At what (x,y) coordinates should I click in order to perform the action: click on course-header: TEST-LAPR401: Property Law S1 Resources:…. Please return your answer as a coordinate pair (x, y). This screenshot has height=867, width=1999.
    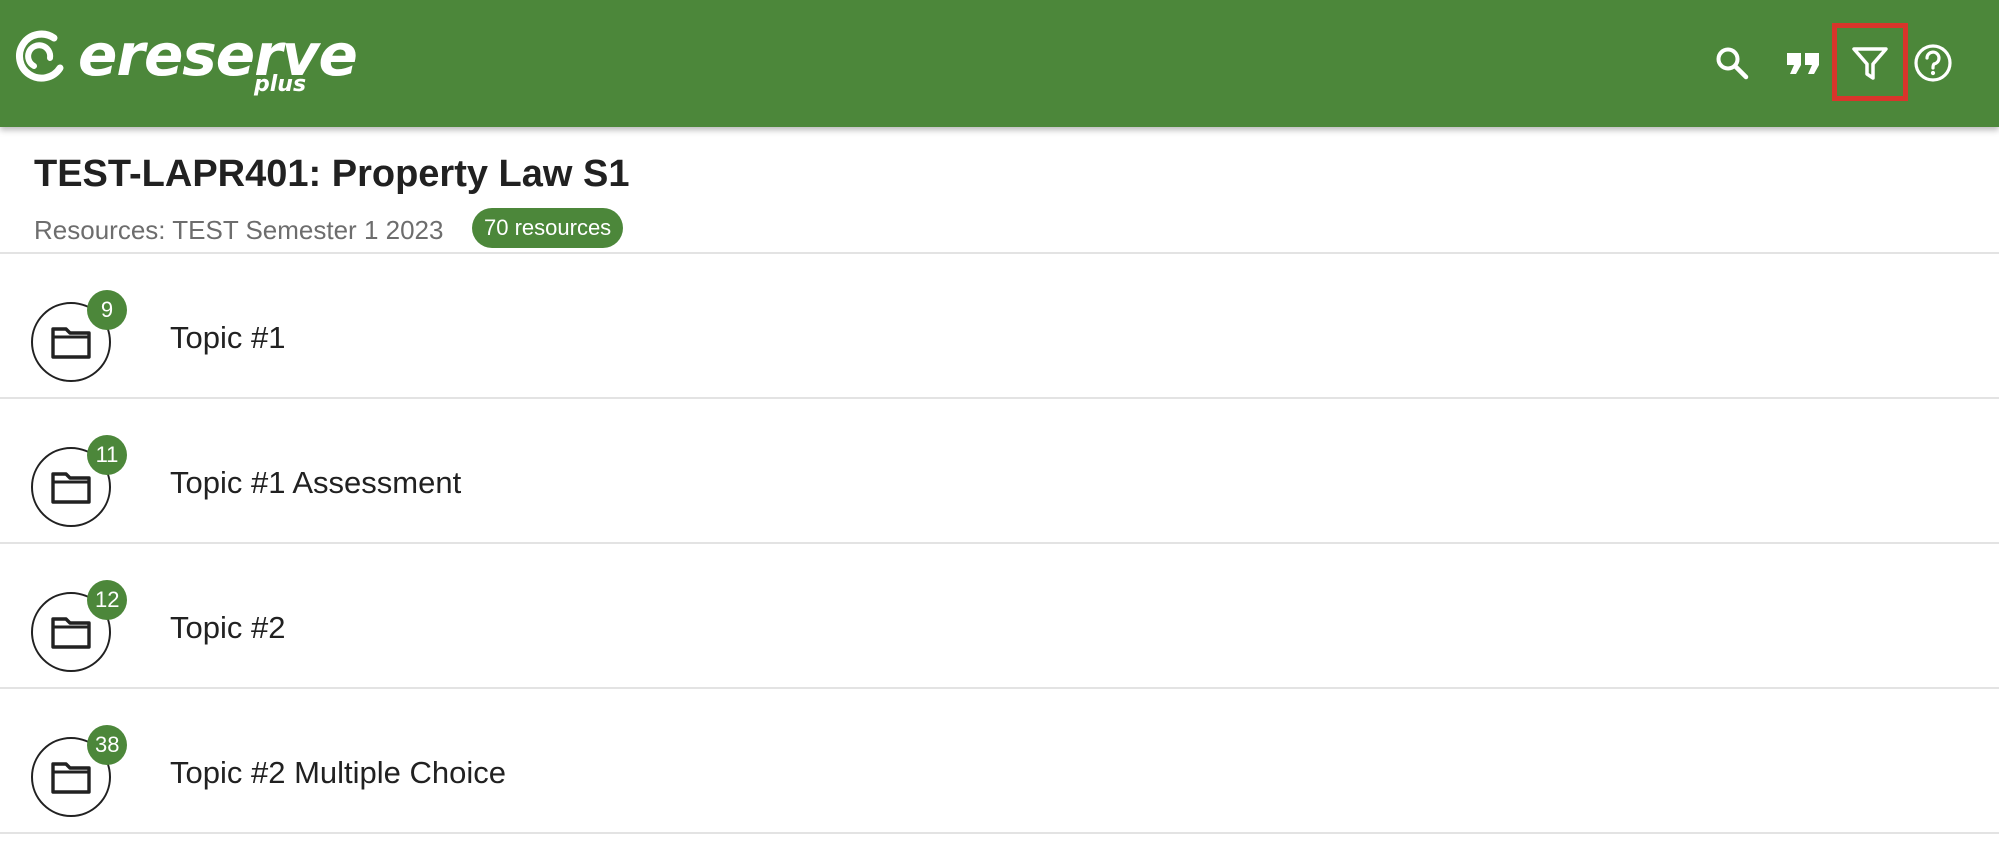
    Looking at the image, I should click on (999, 190).